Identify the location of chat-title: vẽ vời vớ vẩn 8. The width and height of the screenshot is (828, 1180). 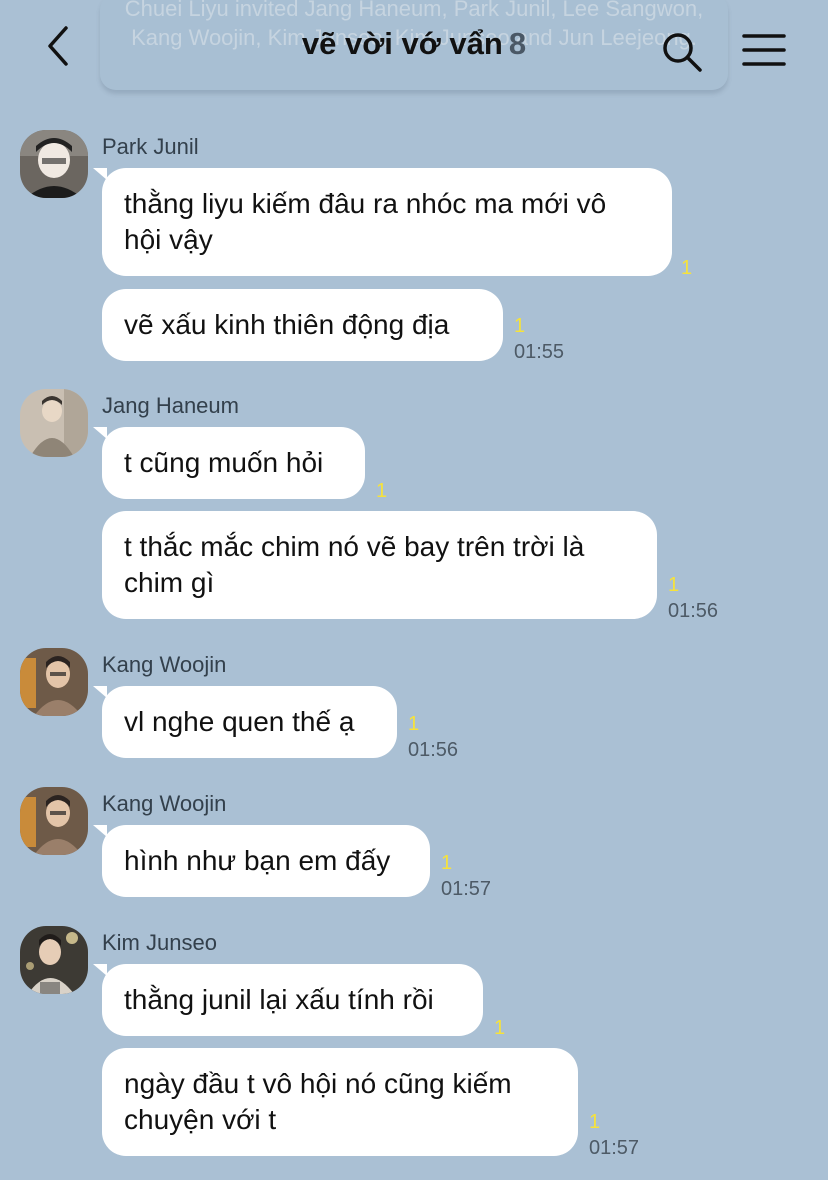
(414, 44).